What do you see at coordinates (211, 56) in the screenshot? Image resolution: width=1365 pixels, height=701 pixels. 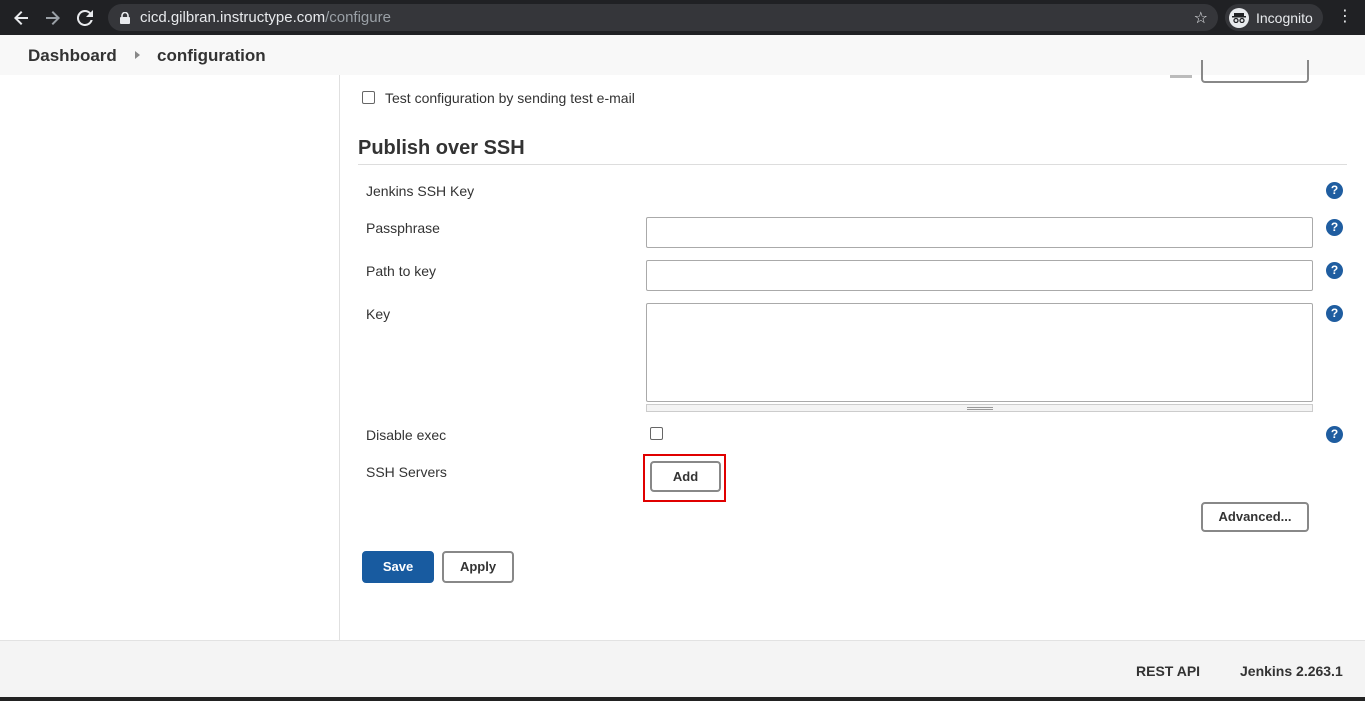 I see `breadcrumb-configuration: configuration` at bounding box center [211, 56].